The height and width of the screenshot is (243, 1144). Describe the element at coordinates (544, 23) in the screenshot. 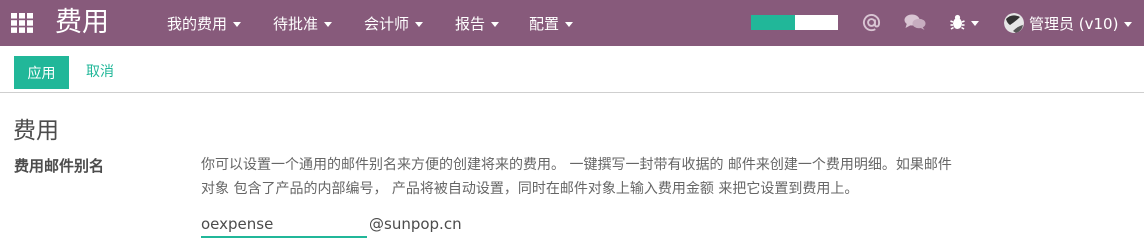

I see `menu-label: 配置` at that location.